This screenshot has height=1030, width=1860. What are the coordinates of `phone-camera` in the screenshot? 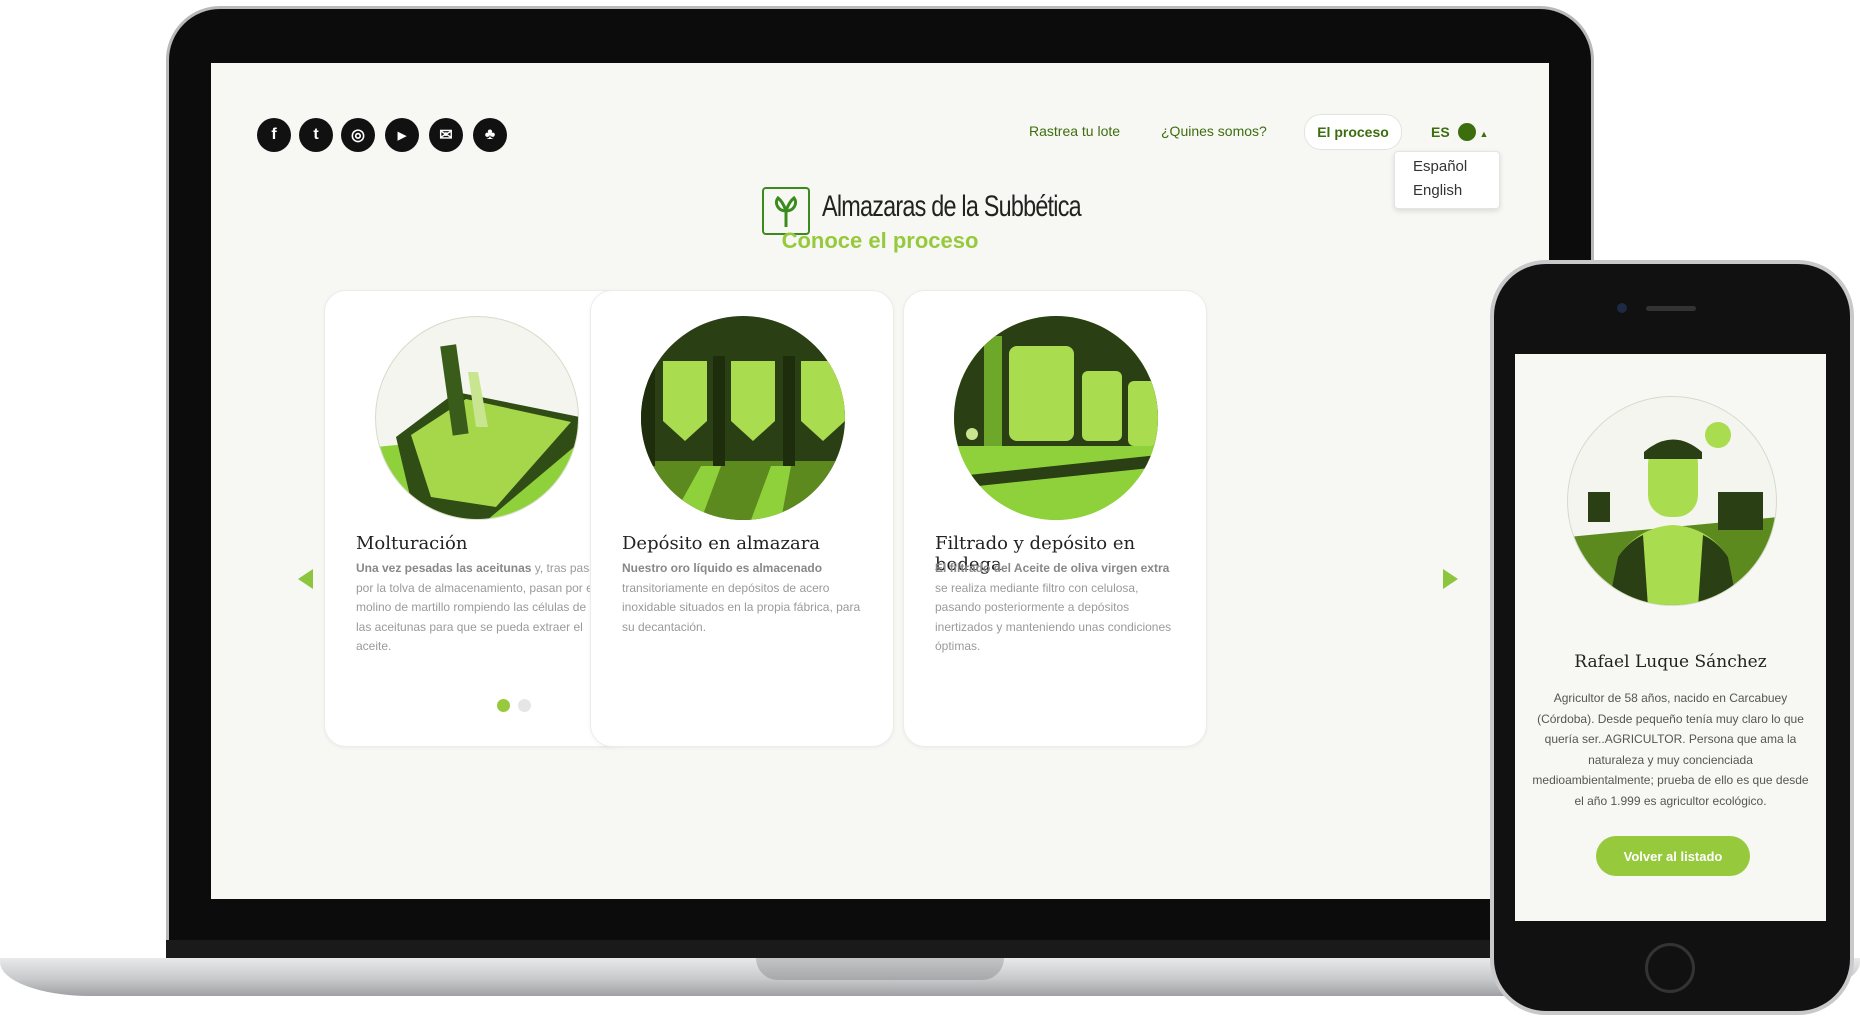 It's located at (1622, 308).